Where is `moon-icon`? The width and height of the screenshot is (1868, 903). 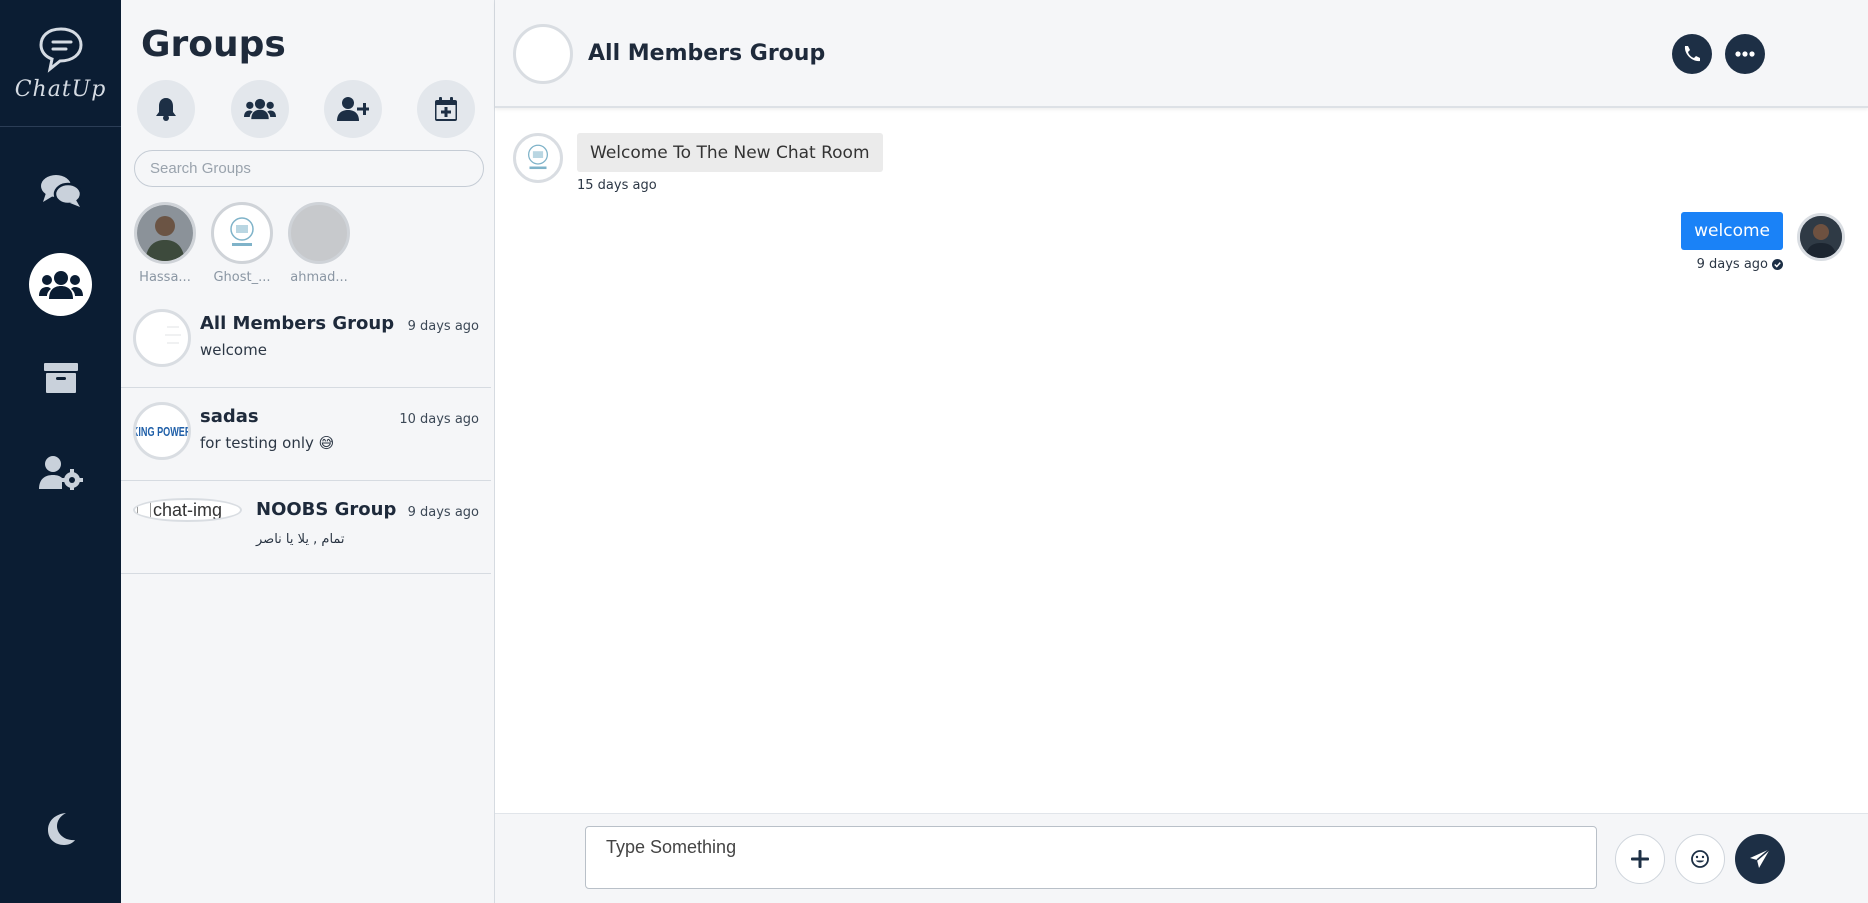 moon-icon is located at coordinates (61, 828).